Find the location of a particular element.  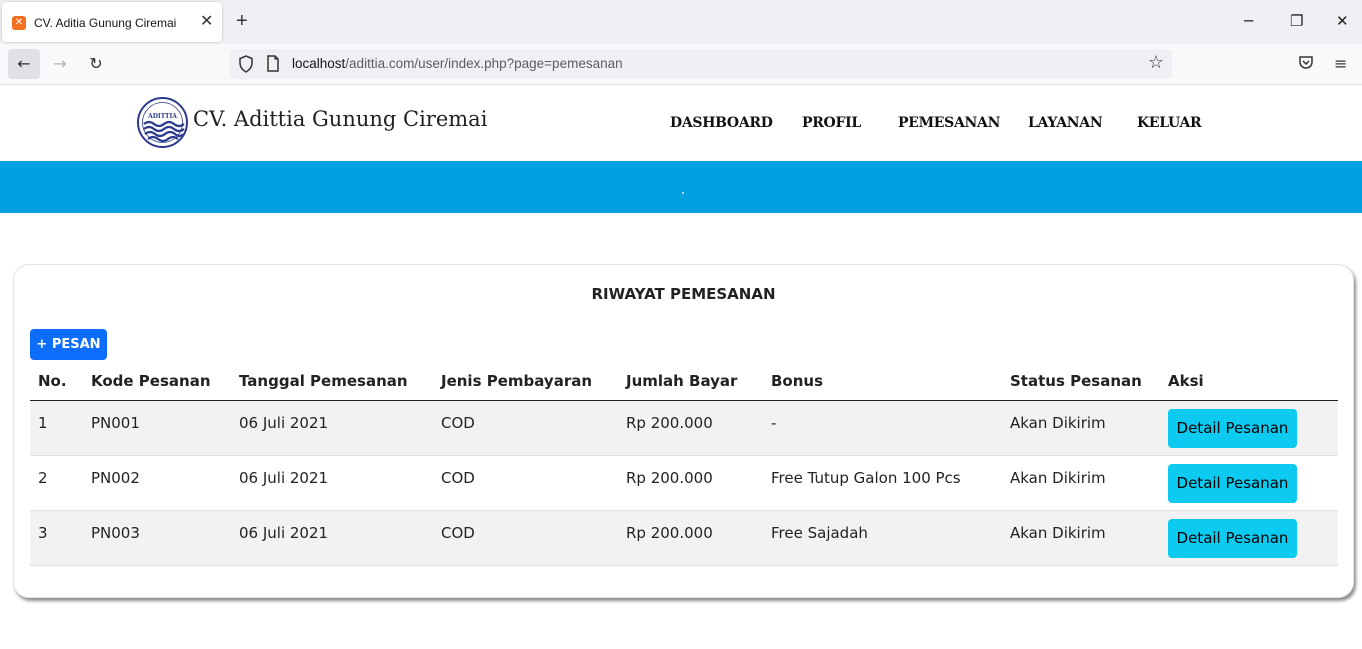

cell-no: 2 is located at coordinates (56, 483).